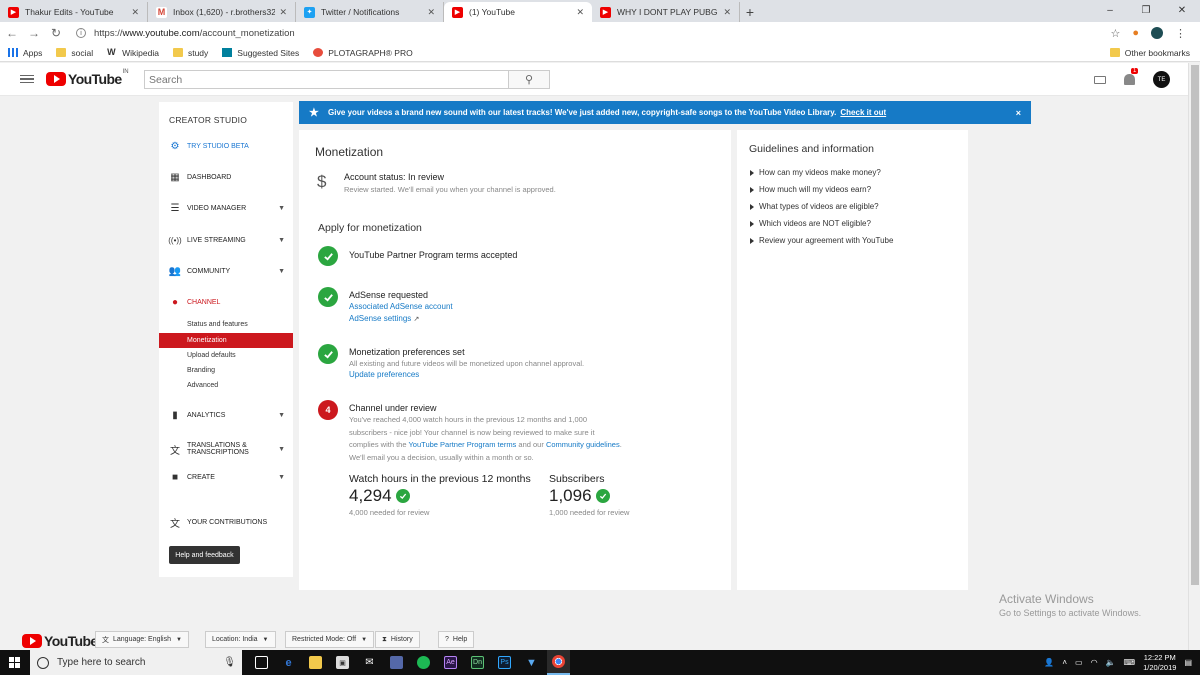 The height and width of the screenshot is (675, 1200). I want to click on store-button: ▣, so click(342, 662).